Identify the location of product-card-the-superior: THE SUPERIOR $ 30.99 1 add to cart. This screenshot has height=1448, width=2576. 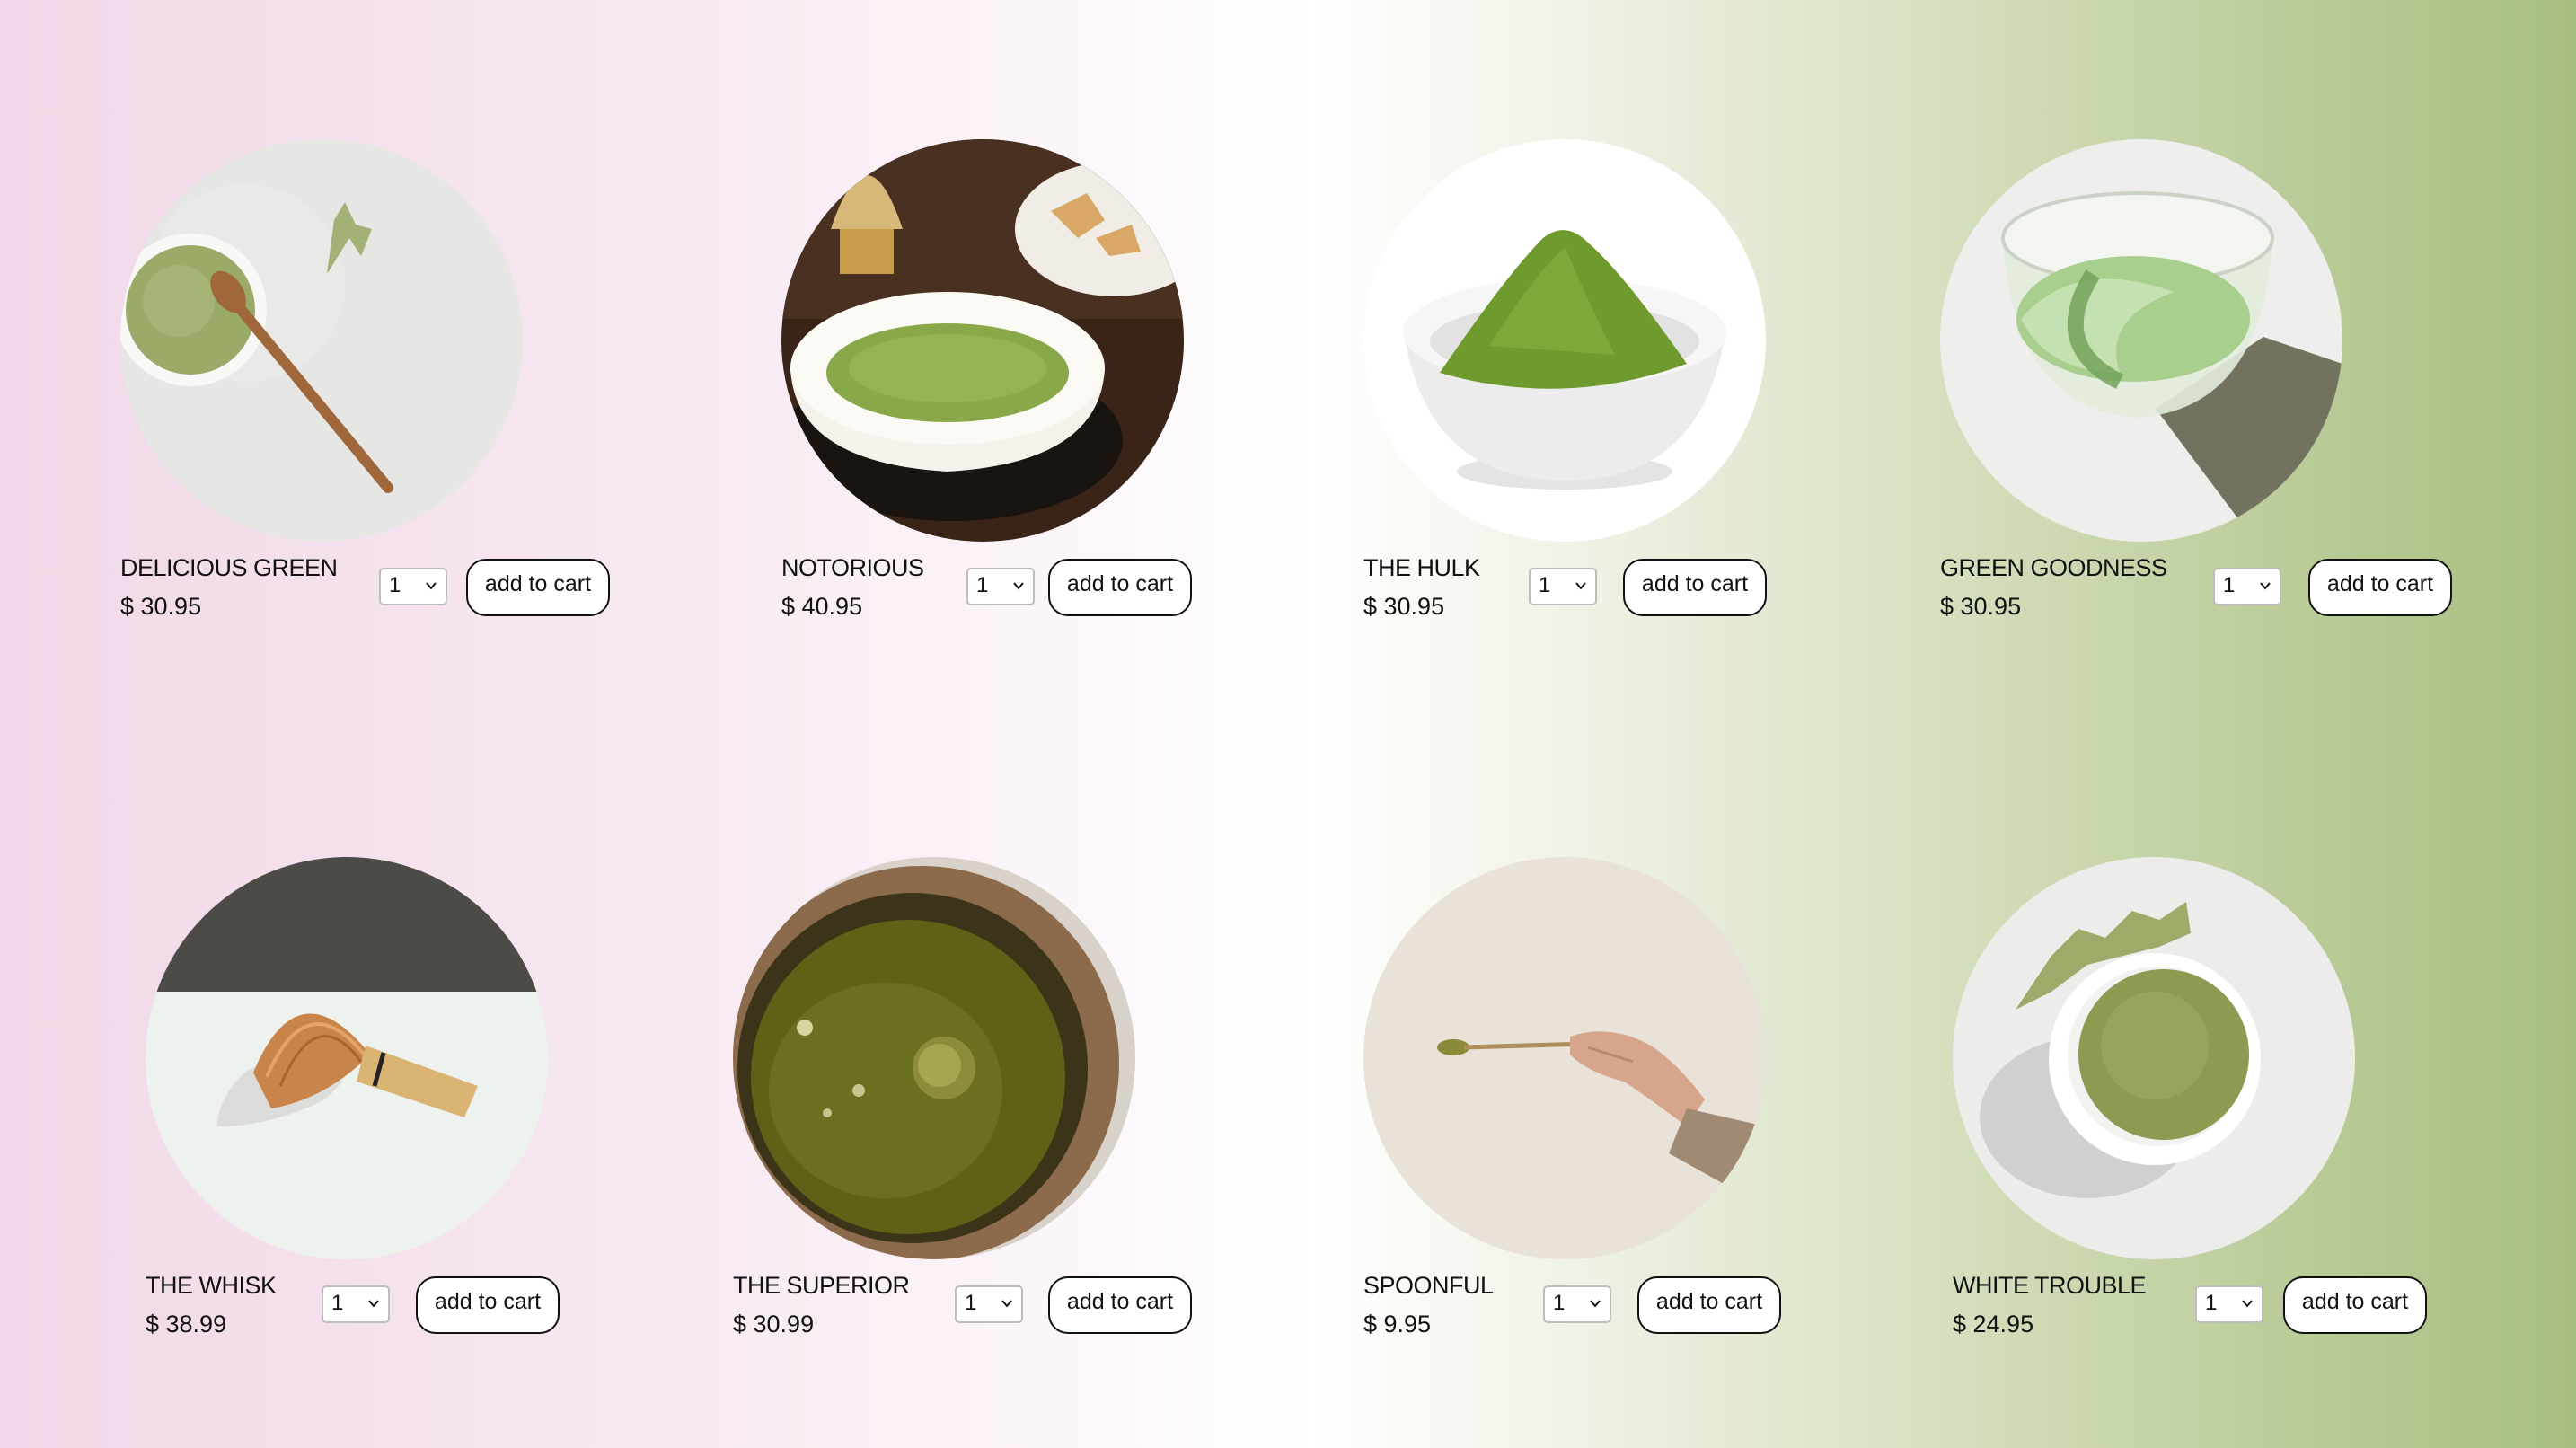
(985, 1100).